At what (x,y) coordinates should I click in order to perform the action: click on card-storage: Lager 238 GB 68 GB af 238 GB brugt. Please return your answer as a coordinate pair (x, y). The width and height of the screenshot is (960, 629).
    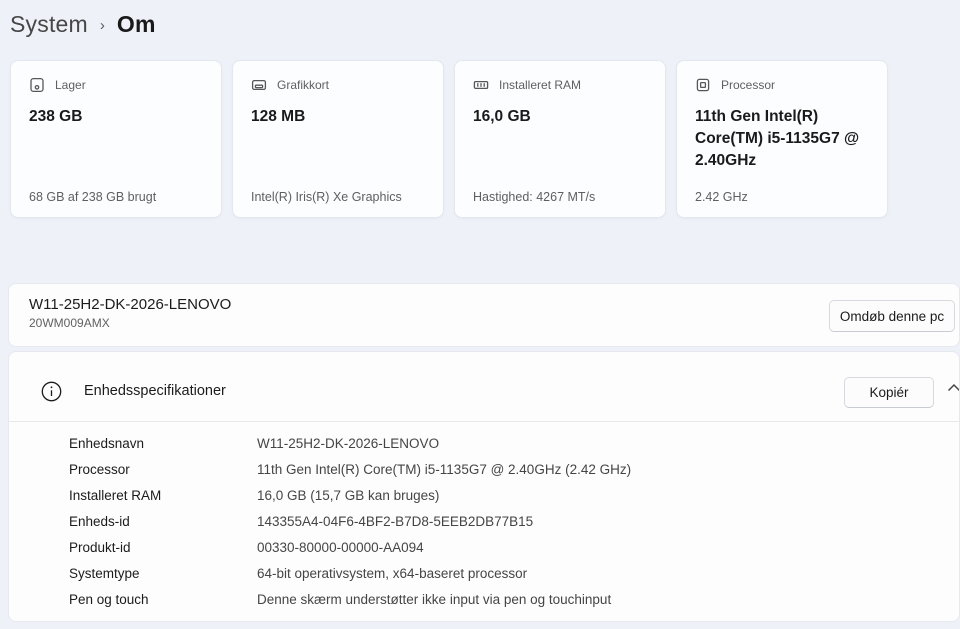
    Looking at the image, I should click on (116, 139).